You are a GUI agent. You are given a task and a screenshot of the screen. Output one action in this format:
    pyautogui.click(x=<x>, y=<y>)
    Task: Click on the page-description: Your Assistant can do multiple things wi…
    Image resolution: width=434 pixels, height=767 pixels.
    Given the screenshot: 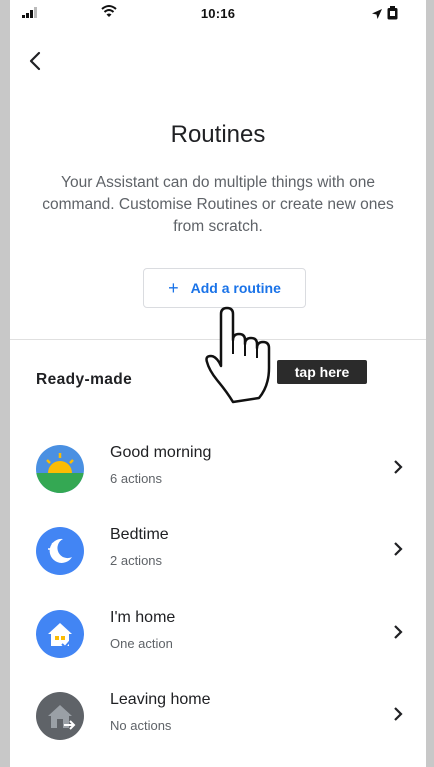 What is the action you would take?
    pyautogui.click(x=218, y=204)
    